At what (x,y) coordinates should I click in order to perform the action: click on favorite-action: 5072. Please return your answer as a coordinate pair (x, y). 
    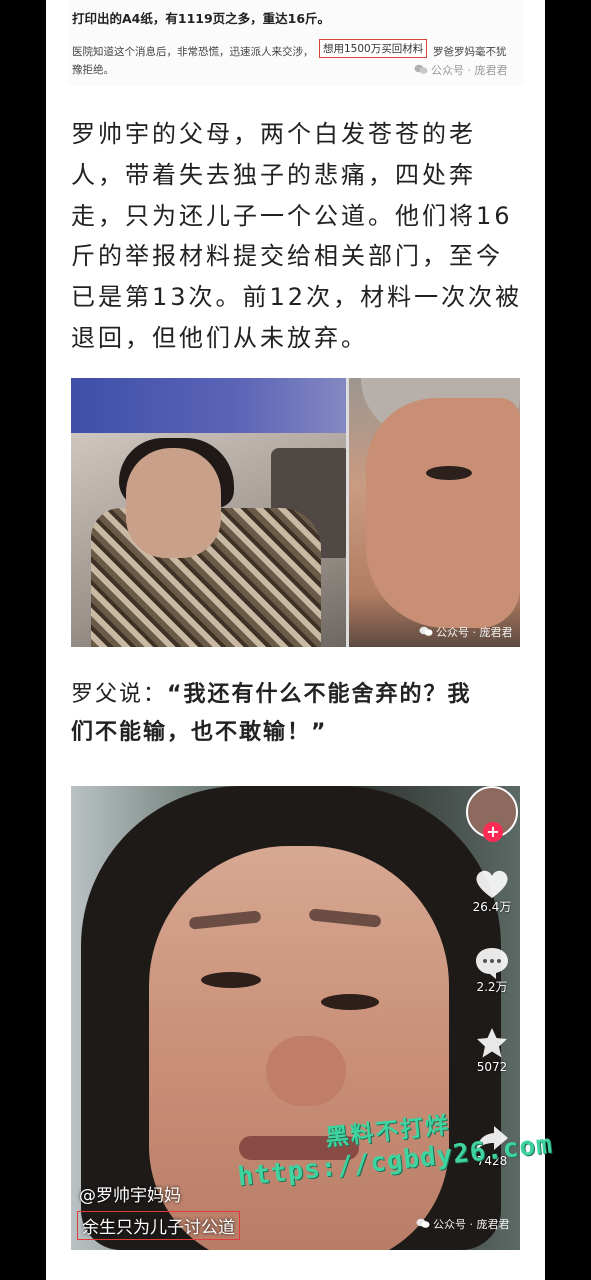
    Looking at the image, I should click on (492, 1050).